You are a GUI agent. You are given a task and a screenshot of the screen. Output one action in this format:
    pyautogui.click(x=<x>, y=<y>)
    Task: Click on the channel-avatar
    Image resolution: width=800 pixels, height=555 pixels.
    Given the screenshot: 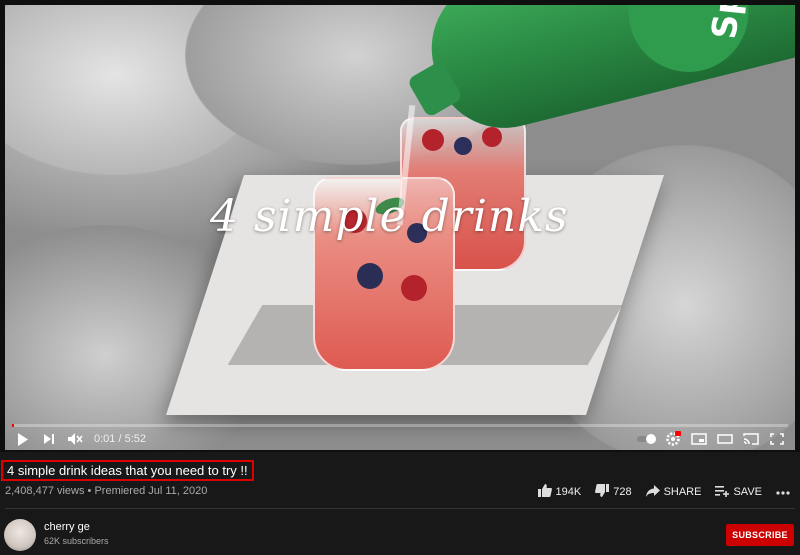 What is the action you would take?
    pyautogui.click(x=20, y=535)
    